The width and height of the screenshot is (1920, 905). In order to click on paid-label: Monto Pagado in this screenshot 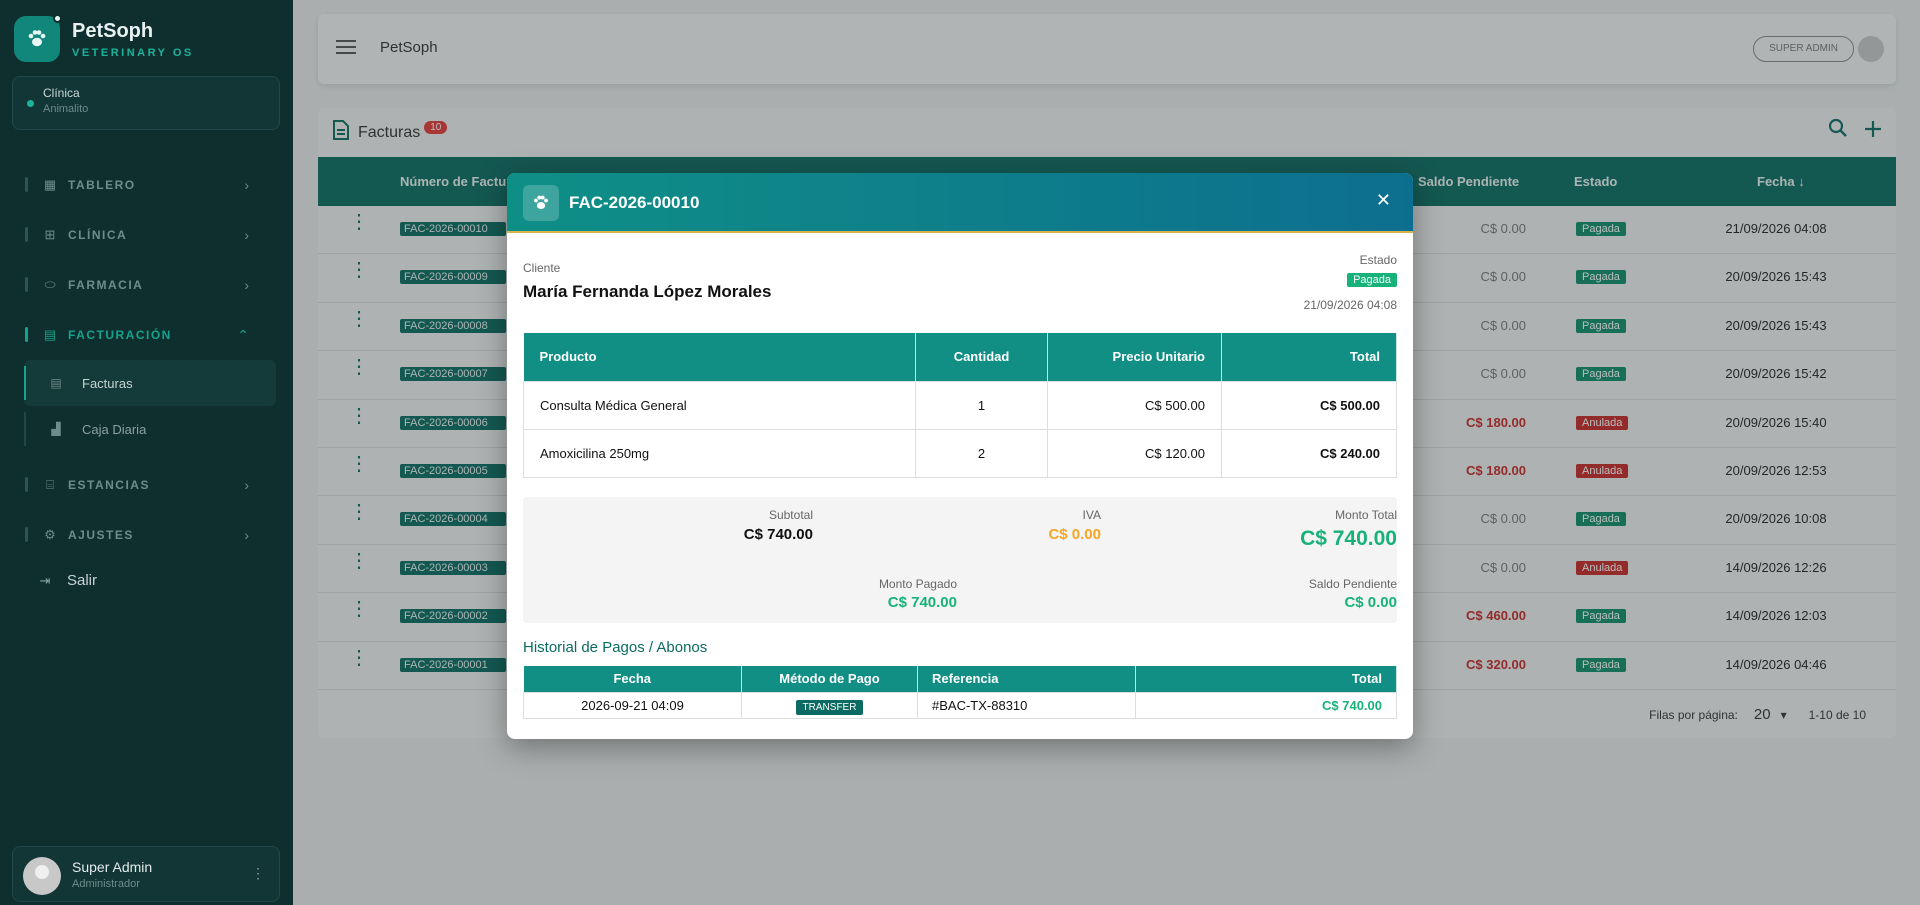, I will do `click(917, 584)`.